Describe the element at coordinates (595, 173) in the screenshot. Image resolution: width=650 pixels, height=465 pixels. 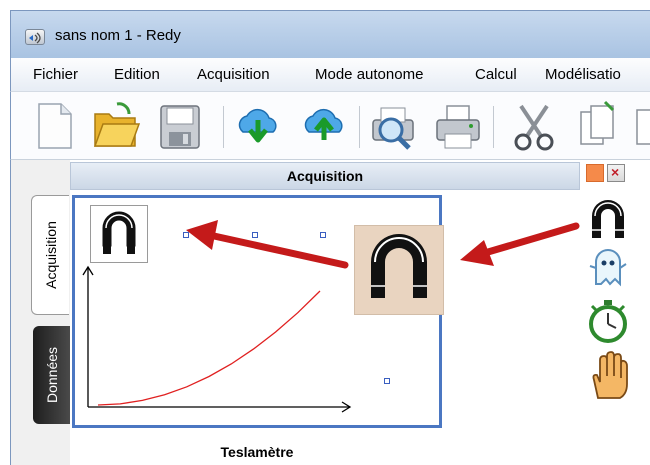
I see `panel-restore-button` at that location.